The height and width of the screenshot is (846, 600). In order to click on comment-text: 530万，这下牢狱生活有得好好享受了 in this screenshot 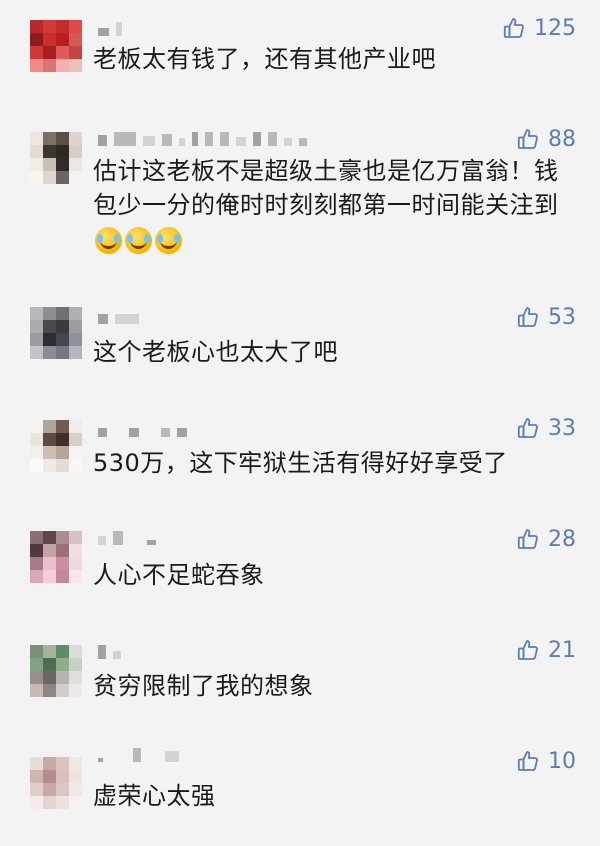, I will do `click(300, 463)`.